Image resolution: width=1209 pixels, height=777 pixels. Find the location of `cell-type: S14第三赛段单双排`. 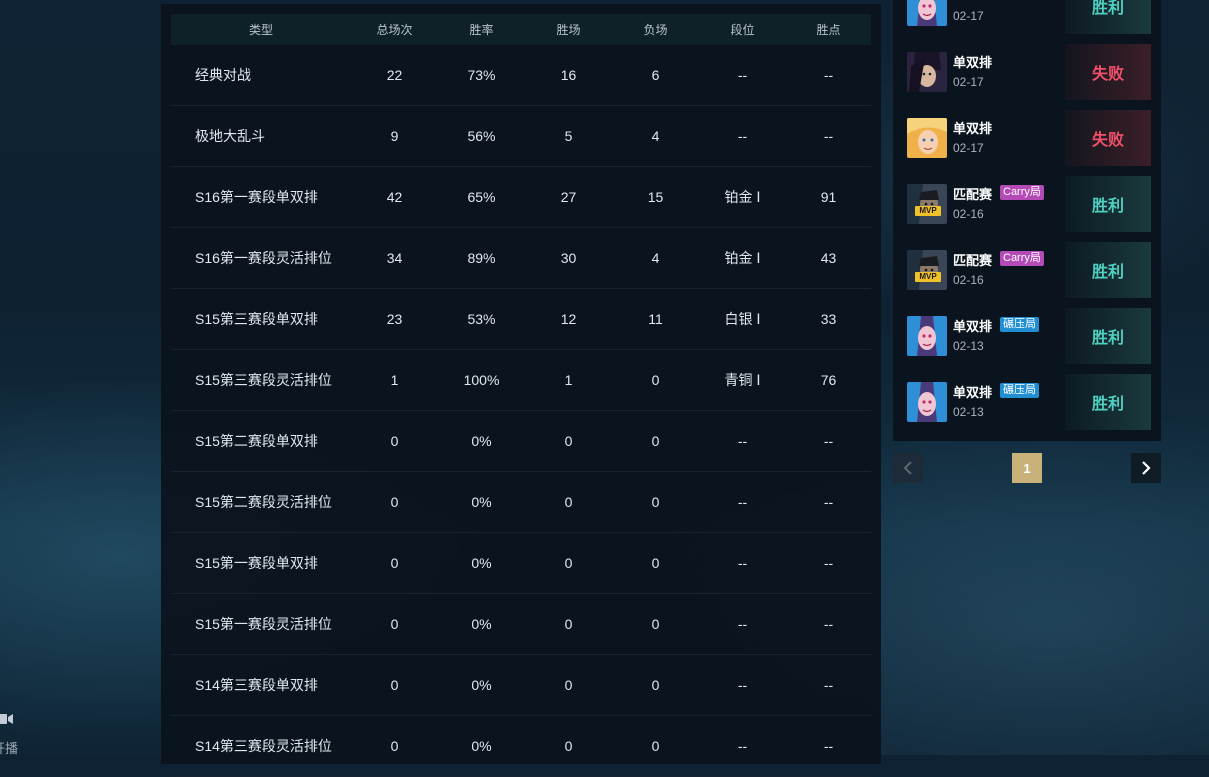

cell-type: S14第三赛段单双排 is located at coordinates (256, 685).